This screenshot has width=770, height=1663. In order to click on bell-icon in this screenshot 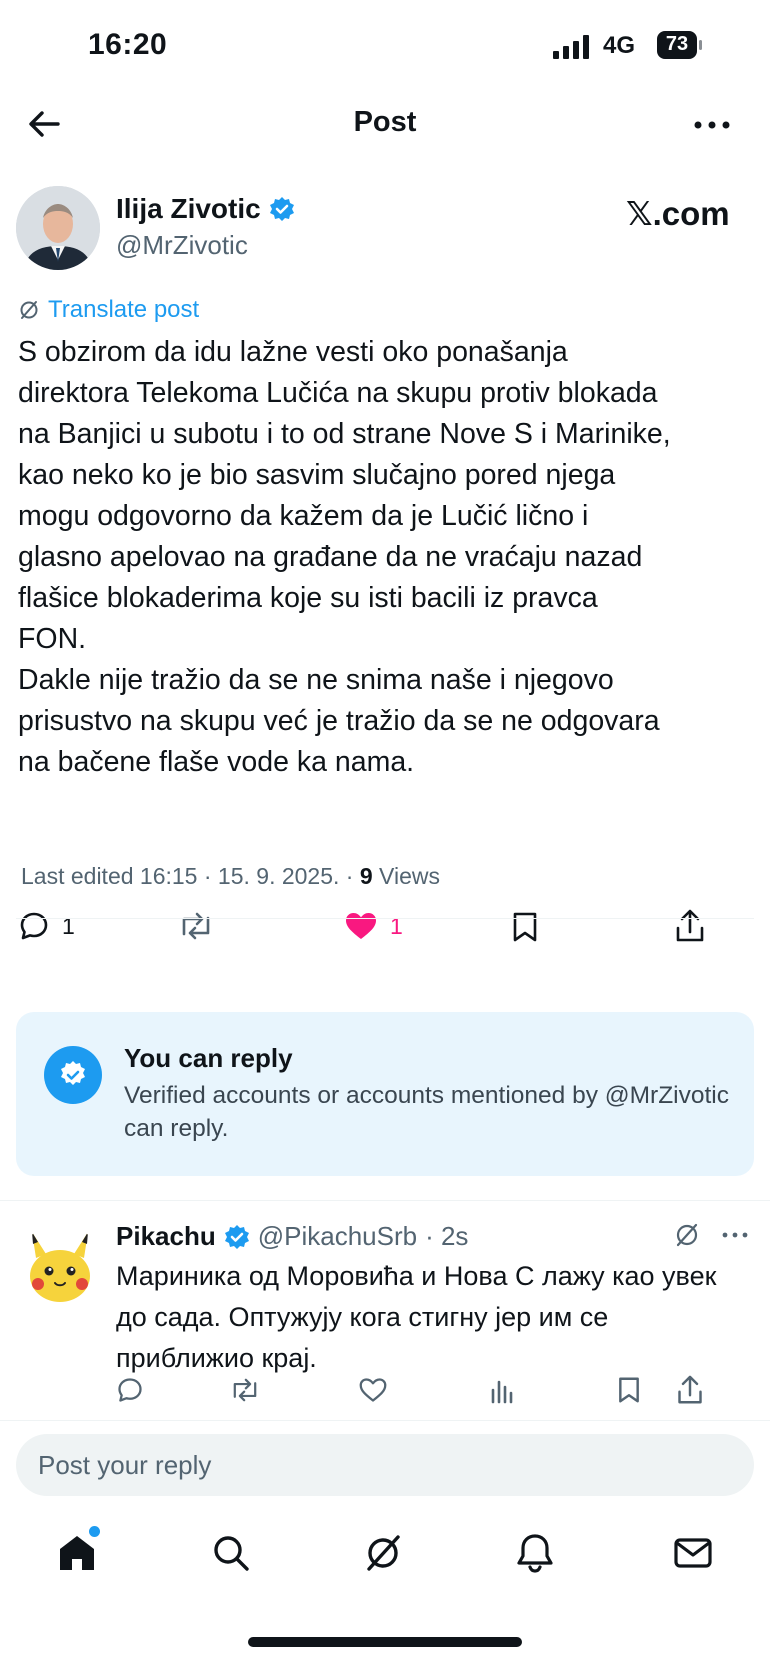, I will do `click(535, 1553)`.